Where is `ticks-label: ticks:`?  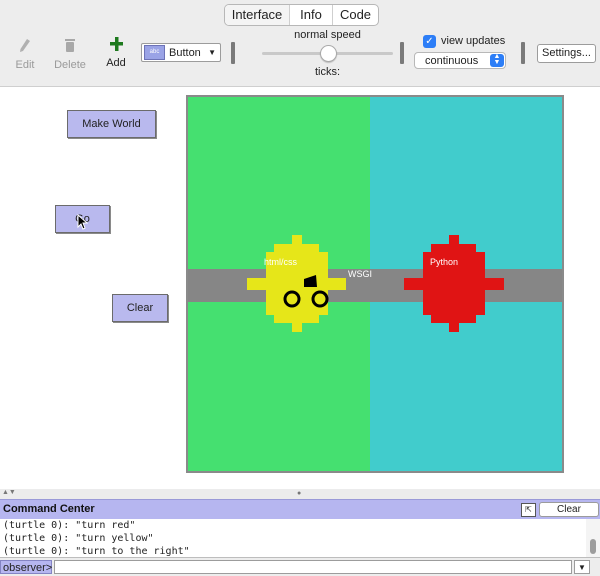 ticks-label: ticks: is located at coordinates (327, 72).